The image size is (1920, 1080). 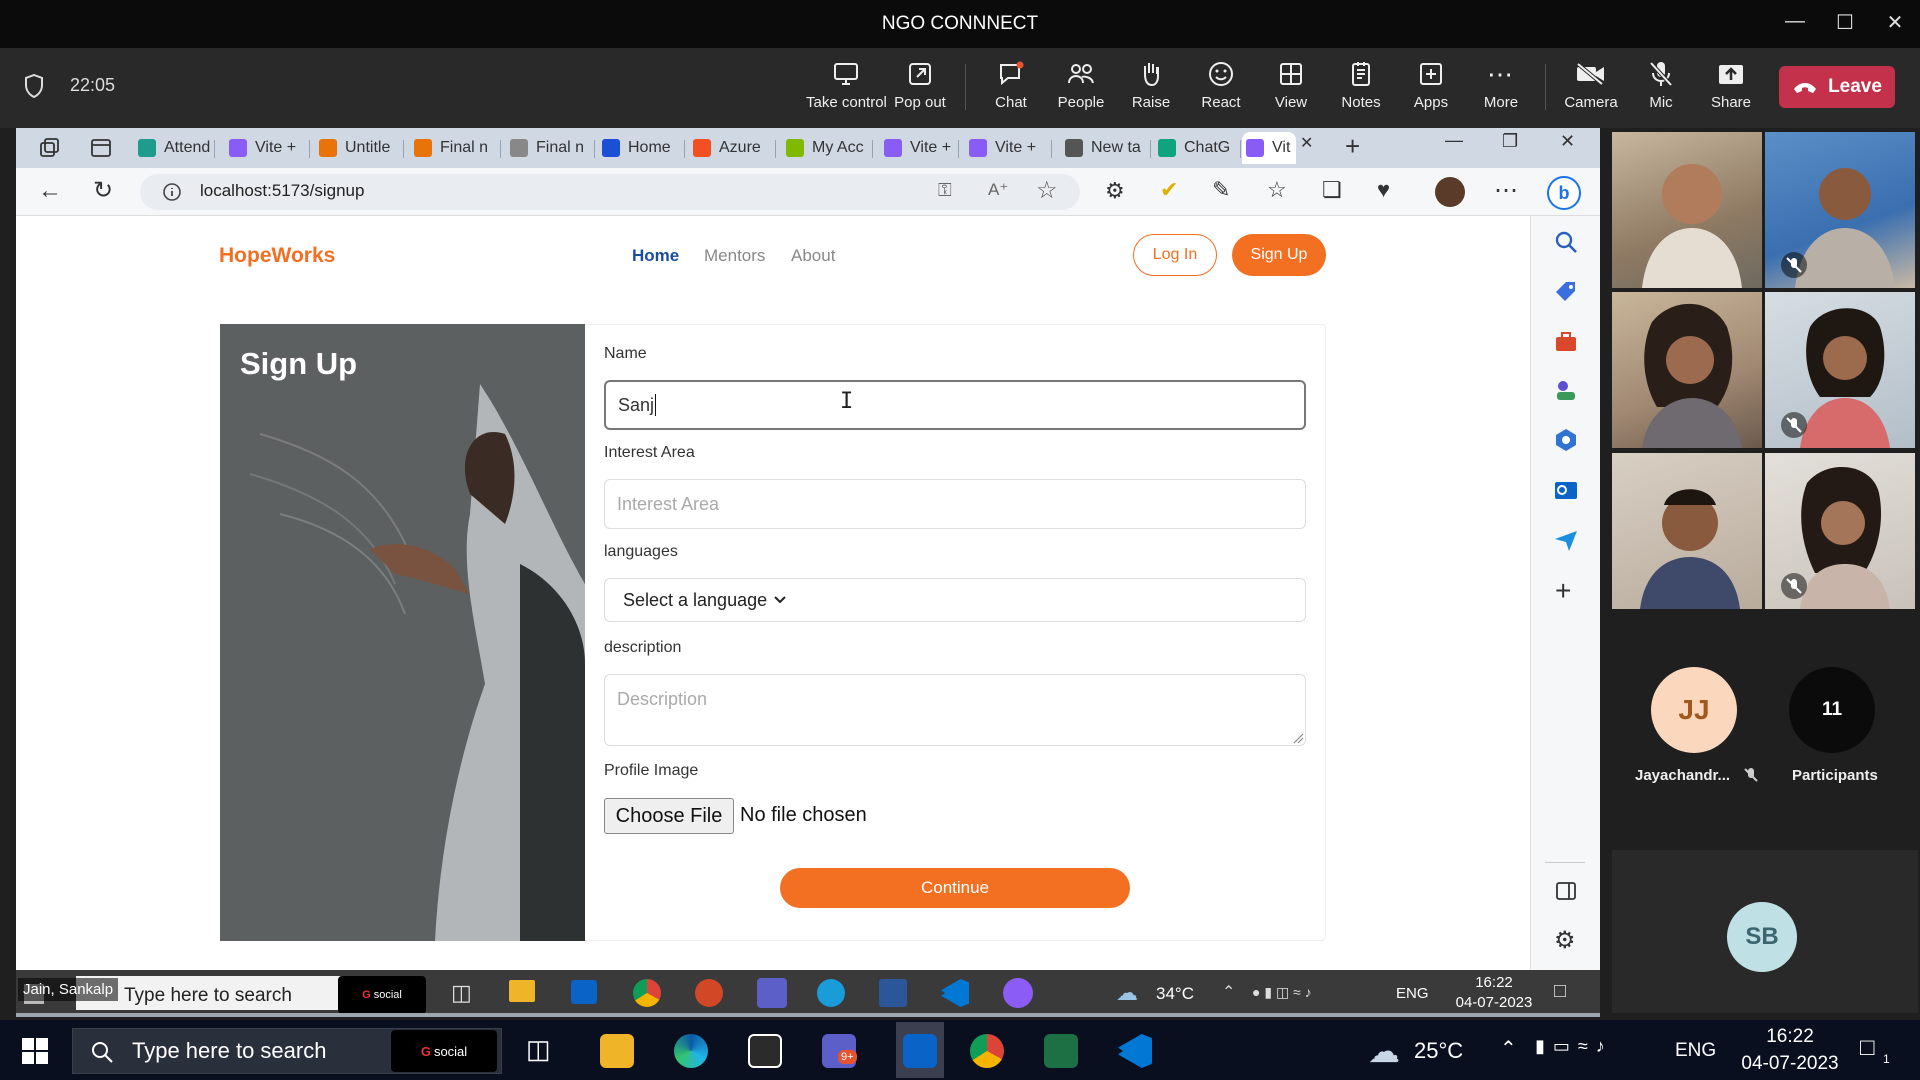 I want to click on tray-icons: ▮▭≈♪, so click(x=1574, y=1046).